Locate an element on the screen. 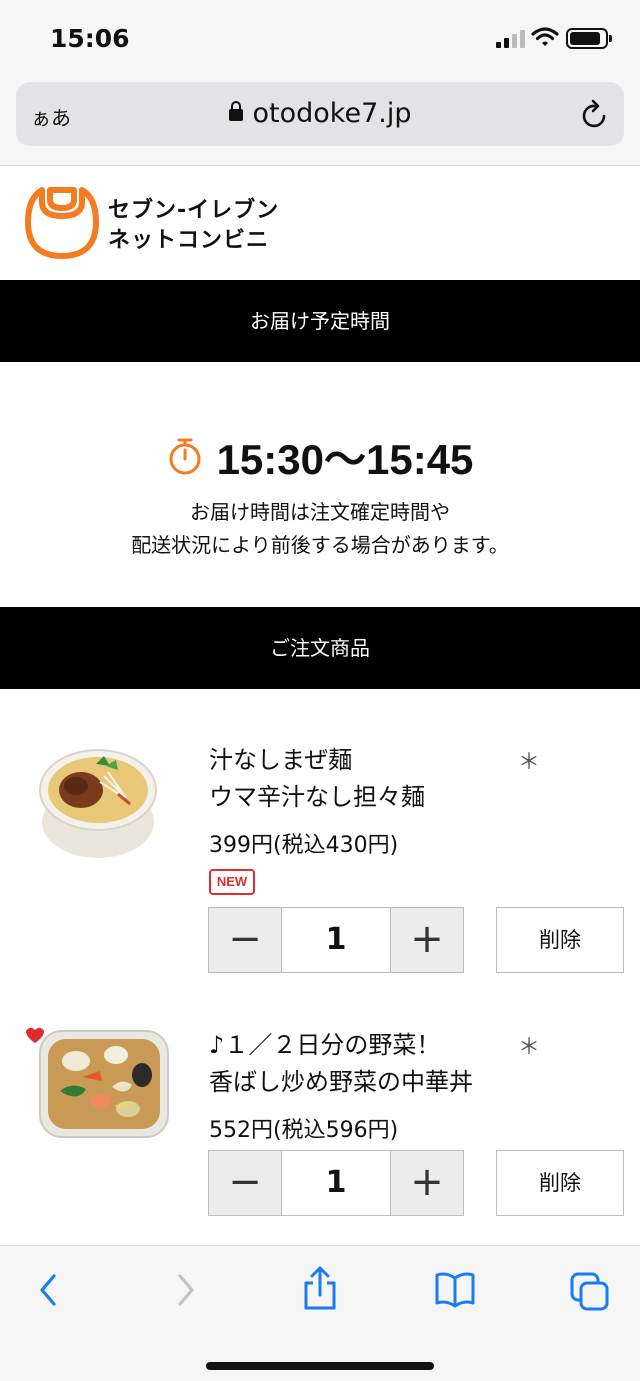  brand-line-2: ネットコンビニ is located at coordinates (189, 240).